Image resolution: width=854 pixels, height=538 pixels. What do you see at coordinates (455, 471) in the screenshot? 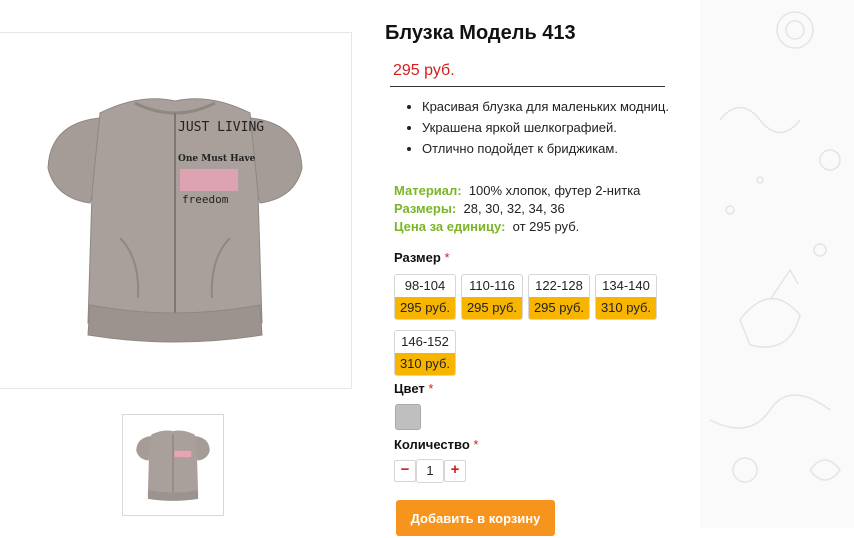
I see `quantity-increase-button: +` at bounding box center [455, 471].